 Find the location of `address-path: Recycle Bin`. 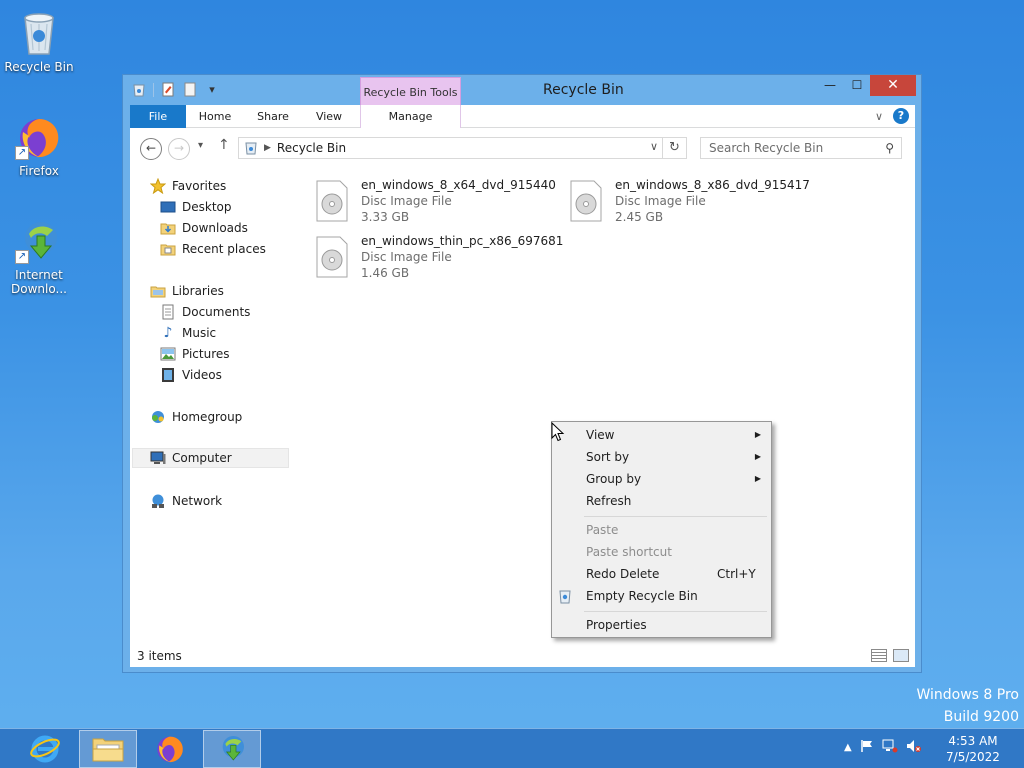

address-path: Recycle Bin is located at coordinates (311, 148).